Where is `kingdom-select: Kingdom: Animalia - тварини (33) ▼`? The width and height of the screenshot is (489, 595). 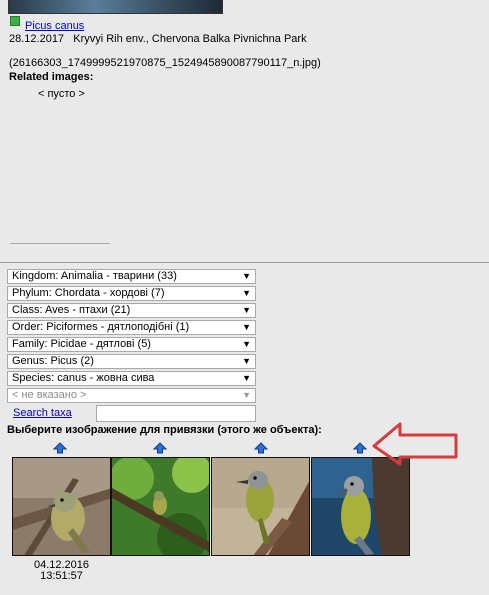
kingdom-select: Kingdom: Animalia - тварини (33) ▼ is located at coordinates (131, 276).